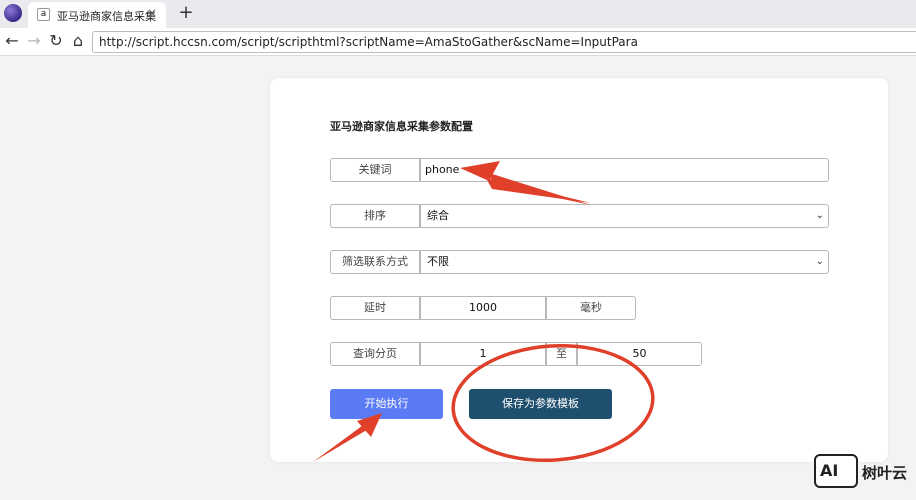 This screenshot has width=916, height=500. Describe the element at coordinates (375, 170) in the screenshot. I see `keyword-label: 关键词` at that location.